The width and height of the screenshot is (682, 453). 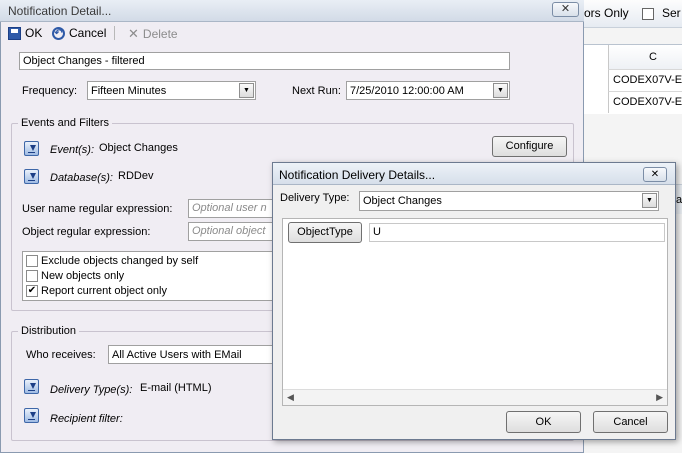 What do you see at coordinates (659, 397) in the screenshot?
I see `scroll-right-icon: ▶` at bounding box center [659, 397].